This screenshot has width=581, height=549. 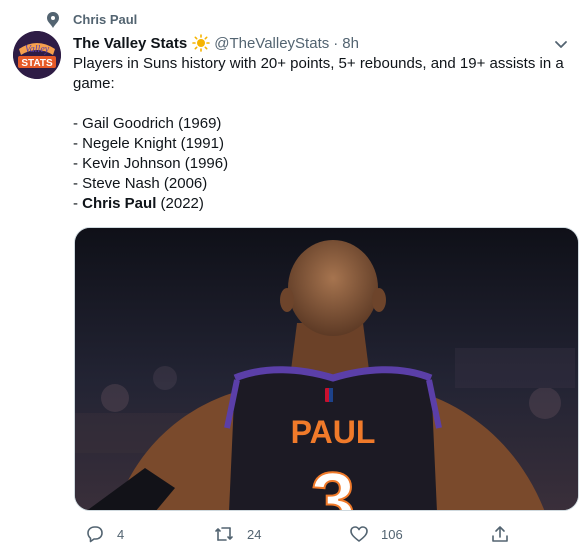 I want to click on social-context, so click(x=53, y=20).